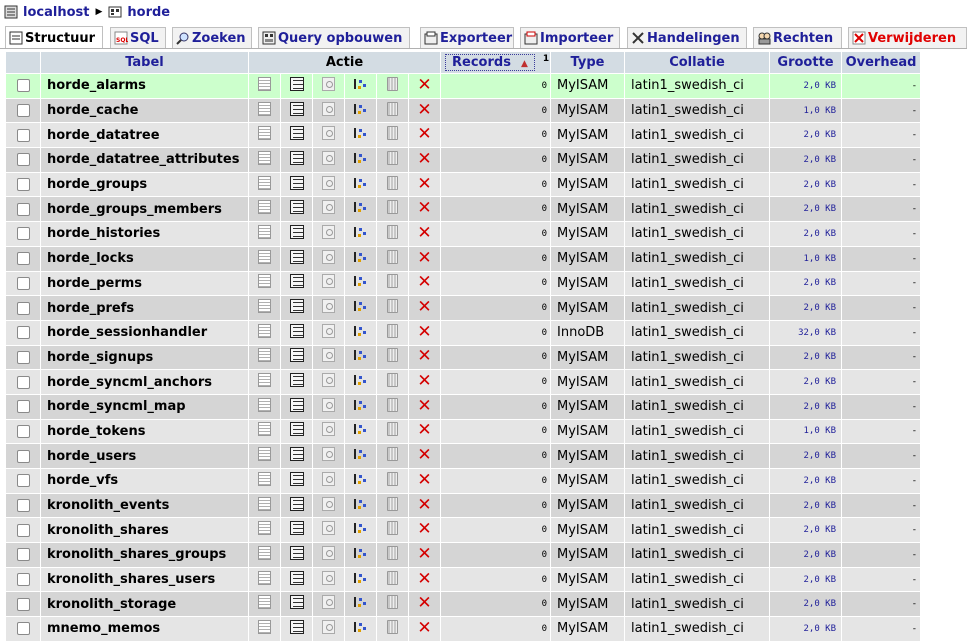 This screenshot has height=642, width=967. Describe the element at coordinates (144, 481) in the screenshot. I see `table-name-link: horde_vfs` at that location.